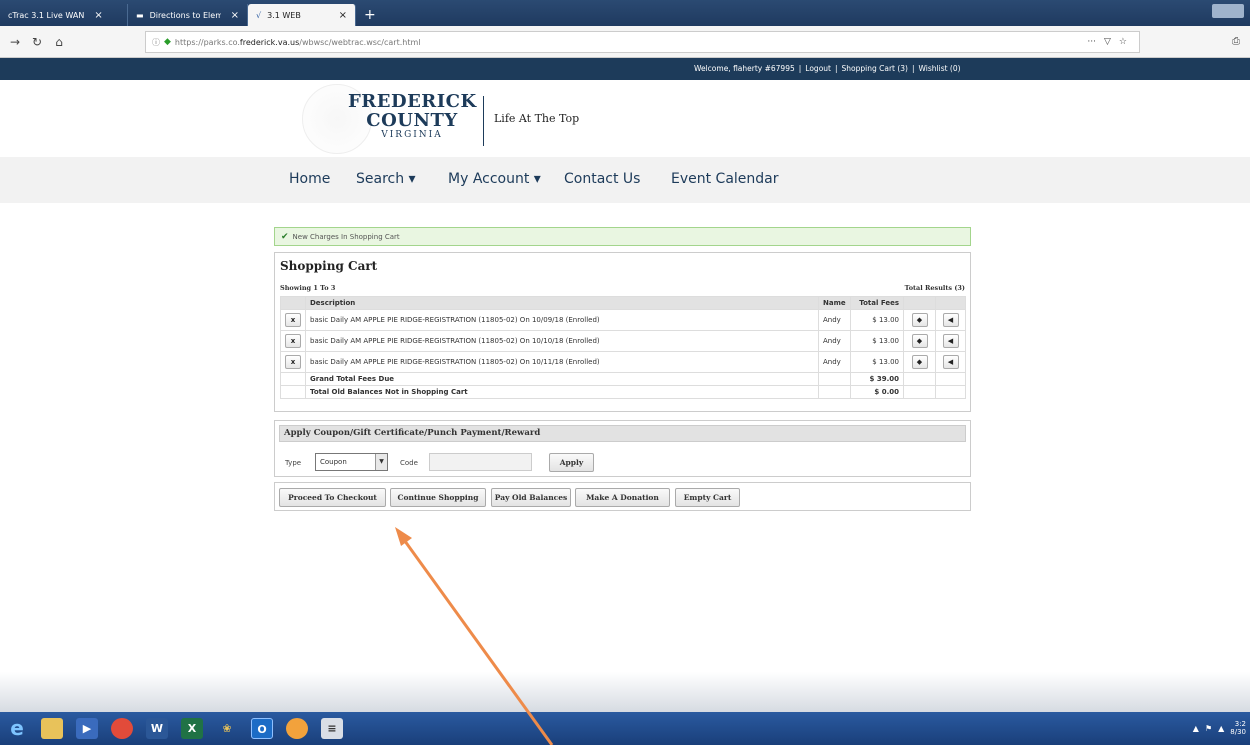  I want to click on coupon-type-select: Coupon ▼, so click(351, 462).